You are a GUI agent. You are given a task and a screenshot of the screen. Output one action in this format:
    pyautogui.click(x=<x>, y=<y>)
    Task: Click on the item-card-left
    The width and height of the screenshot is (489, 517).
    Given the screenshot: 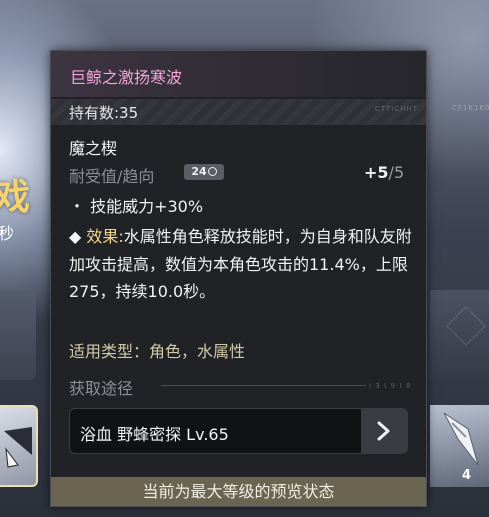 What is the action you would take?
    pyautogui.click(x=19, y=446)
    